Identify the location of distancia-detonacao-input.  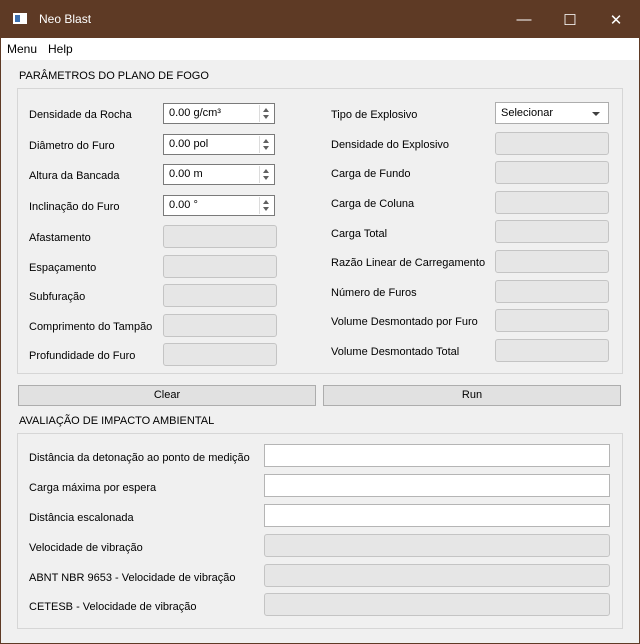
(437, 455).